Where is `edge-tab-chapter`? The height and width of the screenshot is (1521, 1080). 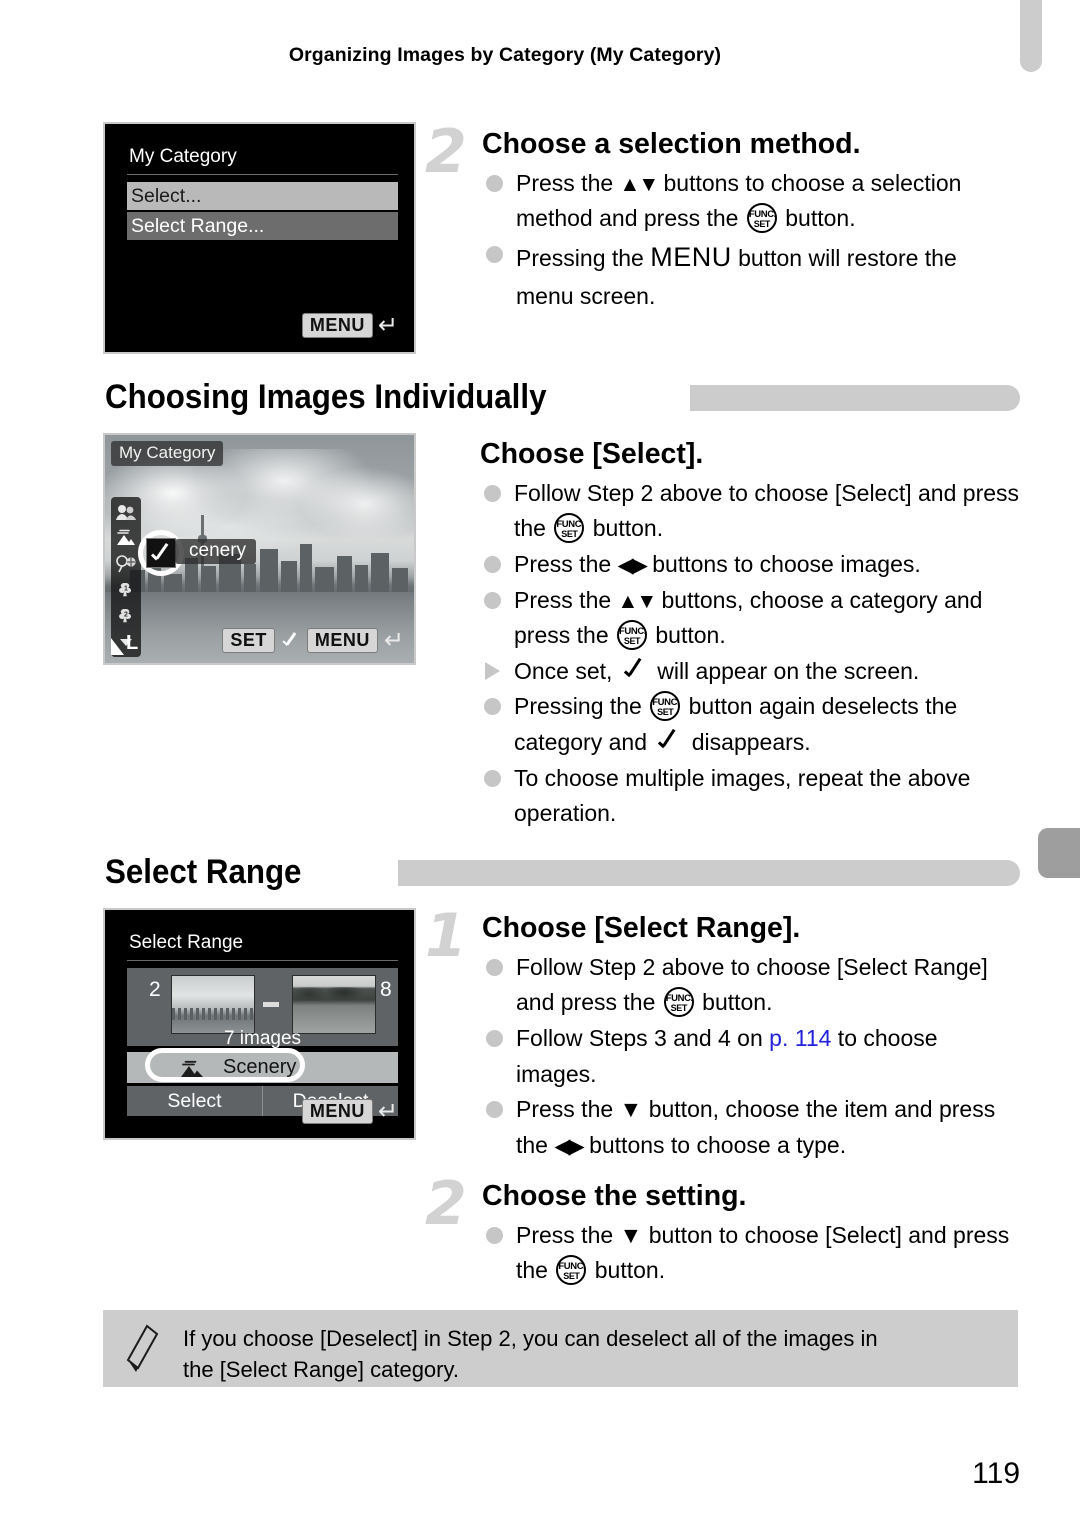
edge-tab-chapter is located at coordinates (1059, 853).